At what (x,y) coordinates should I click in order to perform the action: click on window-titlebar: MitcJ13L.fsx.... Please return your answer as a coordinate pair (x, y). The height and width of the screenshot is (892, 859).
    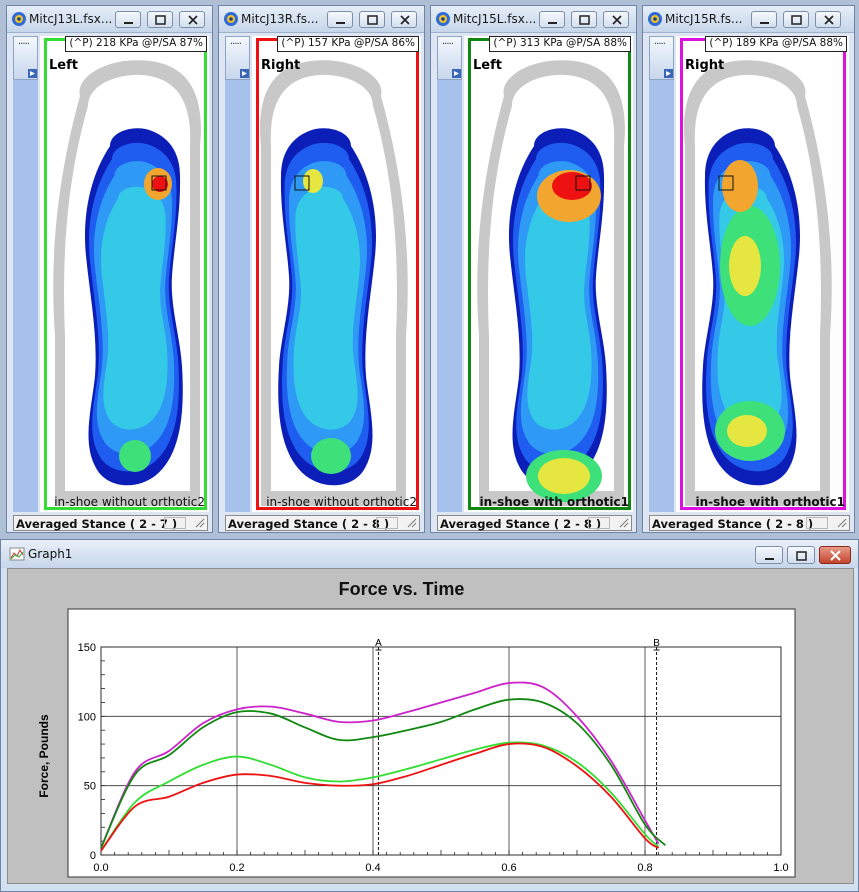
    Looking at the image, I should click on (109, 19).